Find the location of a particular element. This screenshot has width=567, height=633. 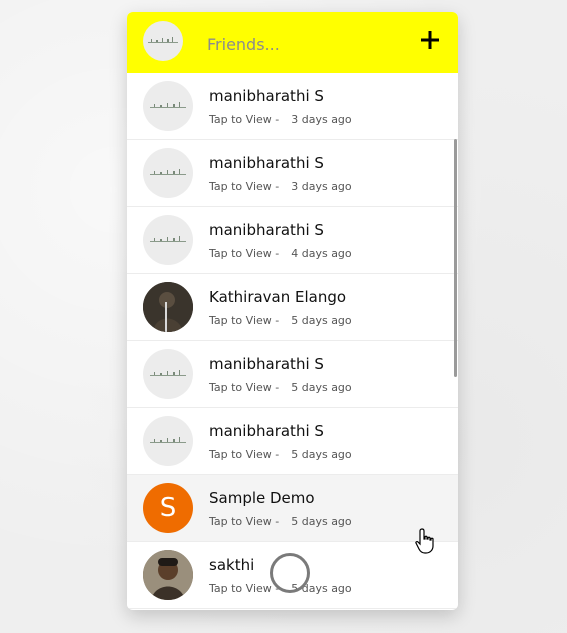

friend-row: S Sample Demo Tap to View - 5 days ago is located at coordinates (292, 508).